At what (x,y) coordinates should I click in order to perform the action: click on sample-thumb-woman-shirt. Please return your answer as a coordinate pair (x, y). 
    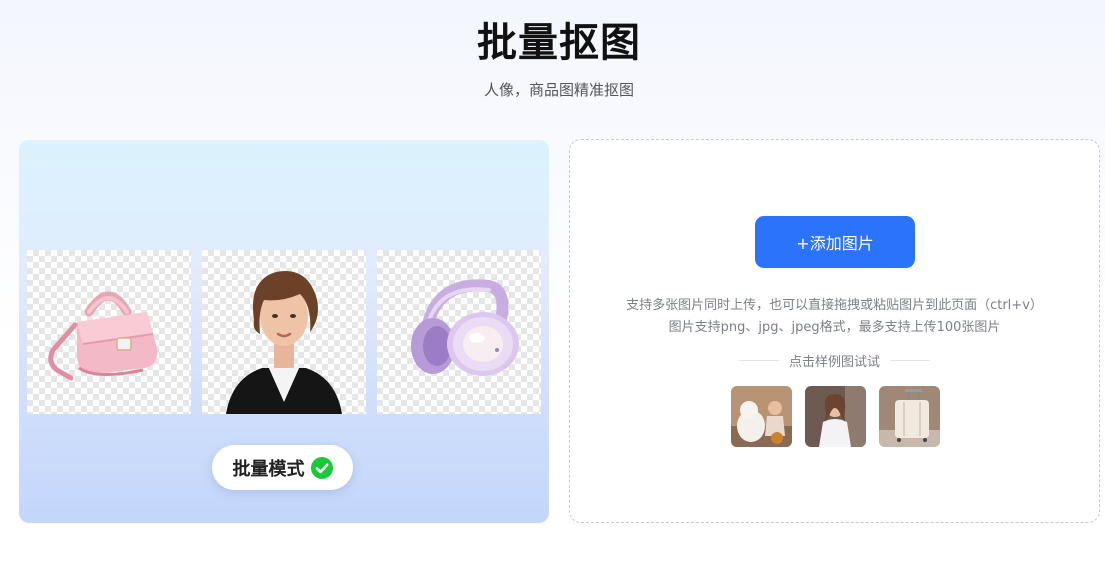
    Looking at the image, I should click on (835, 416).